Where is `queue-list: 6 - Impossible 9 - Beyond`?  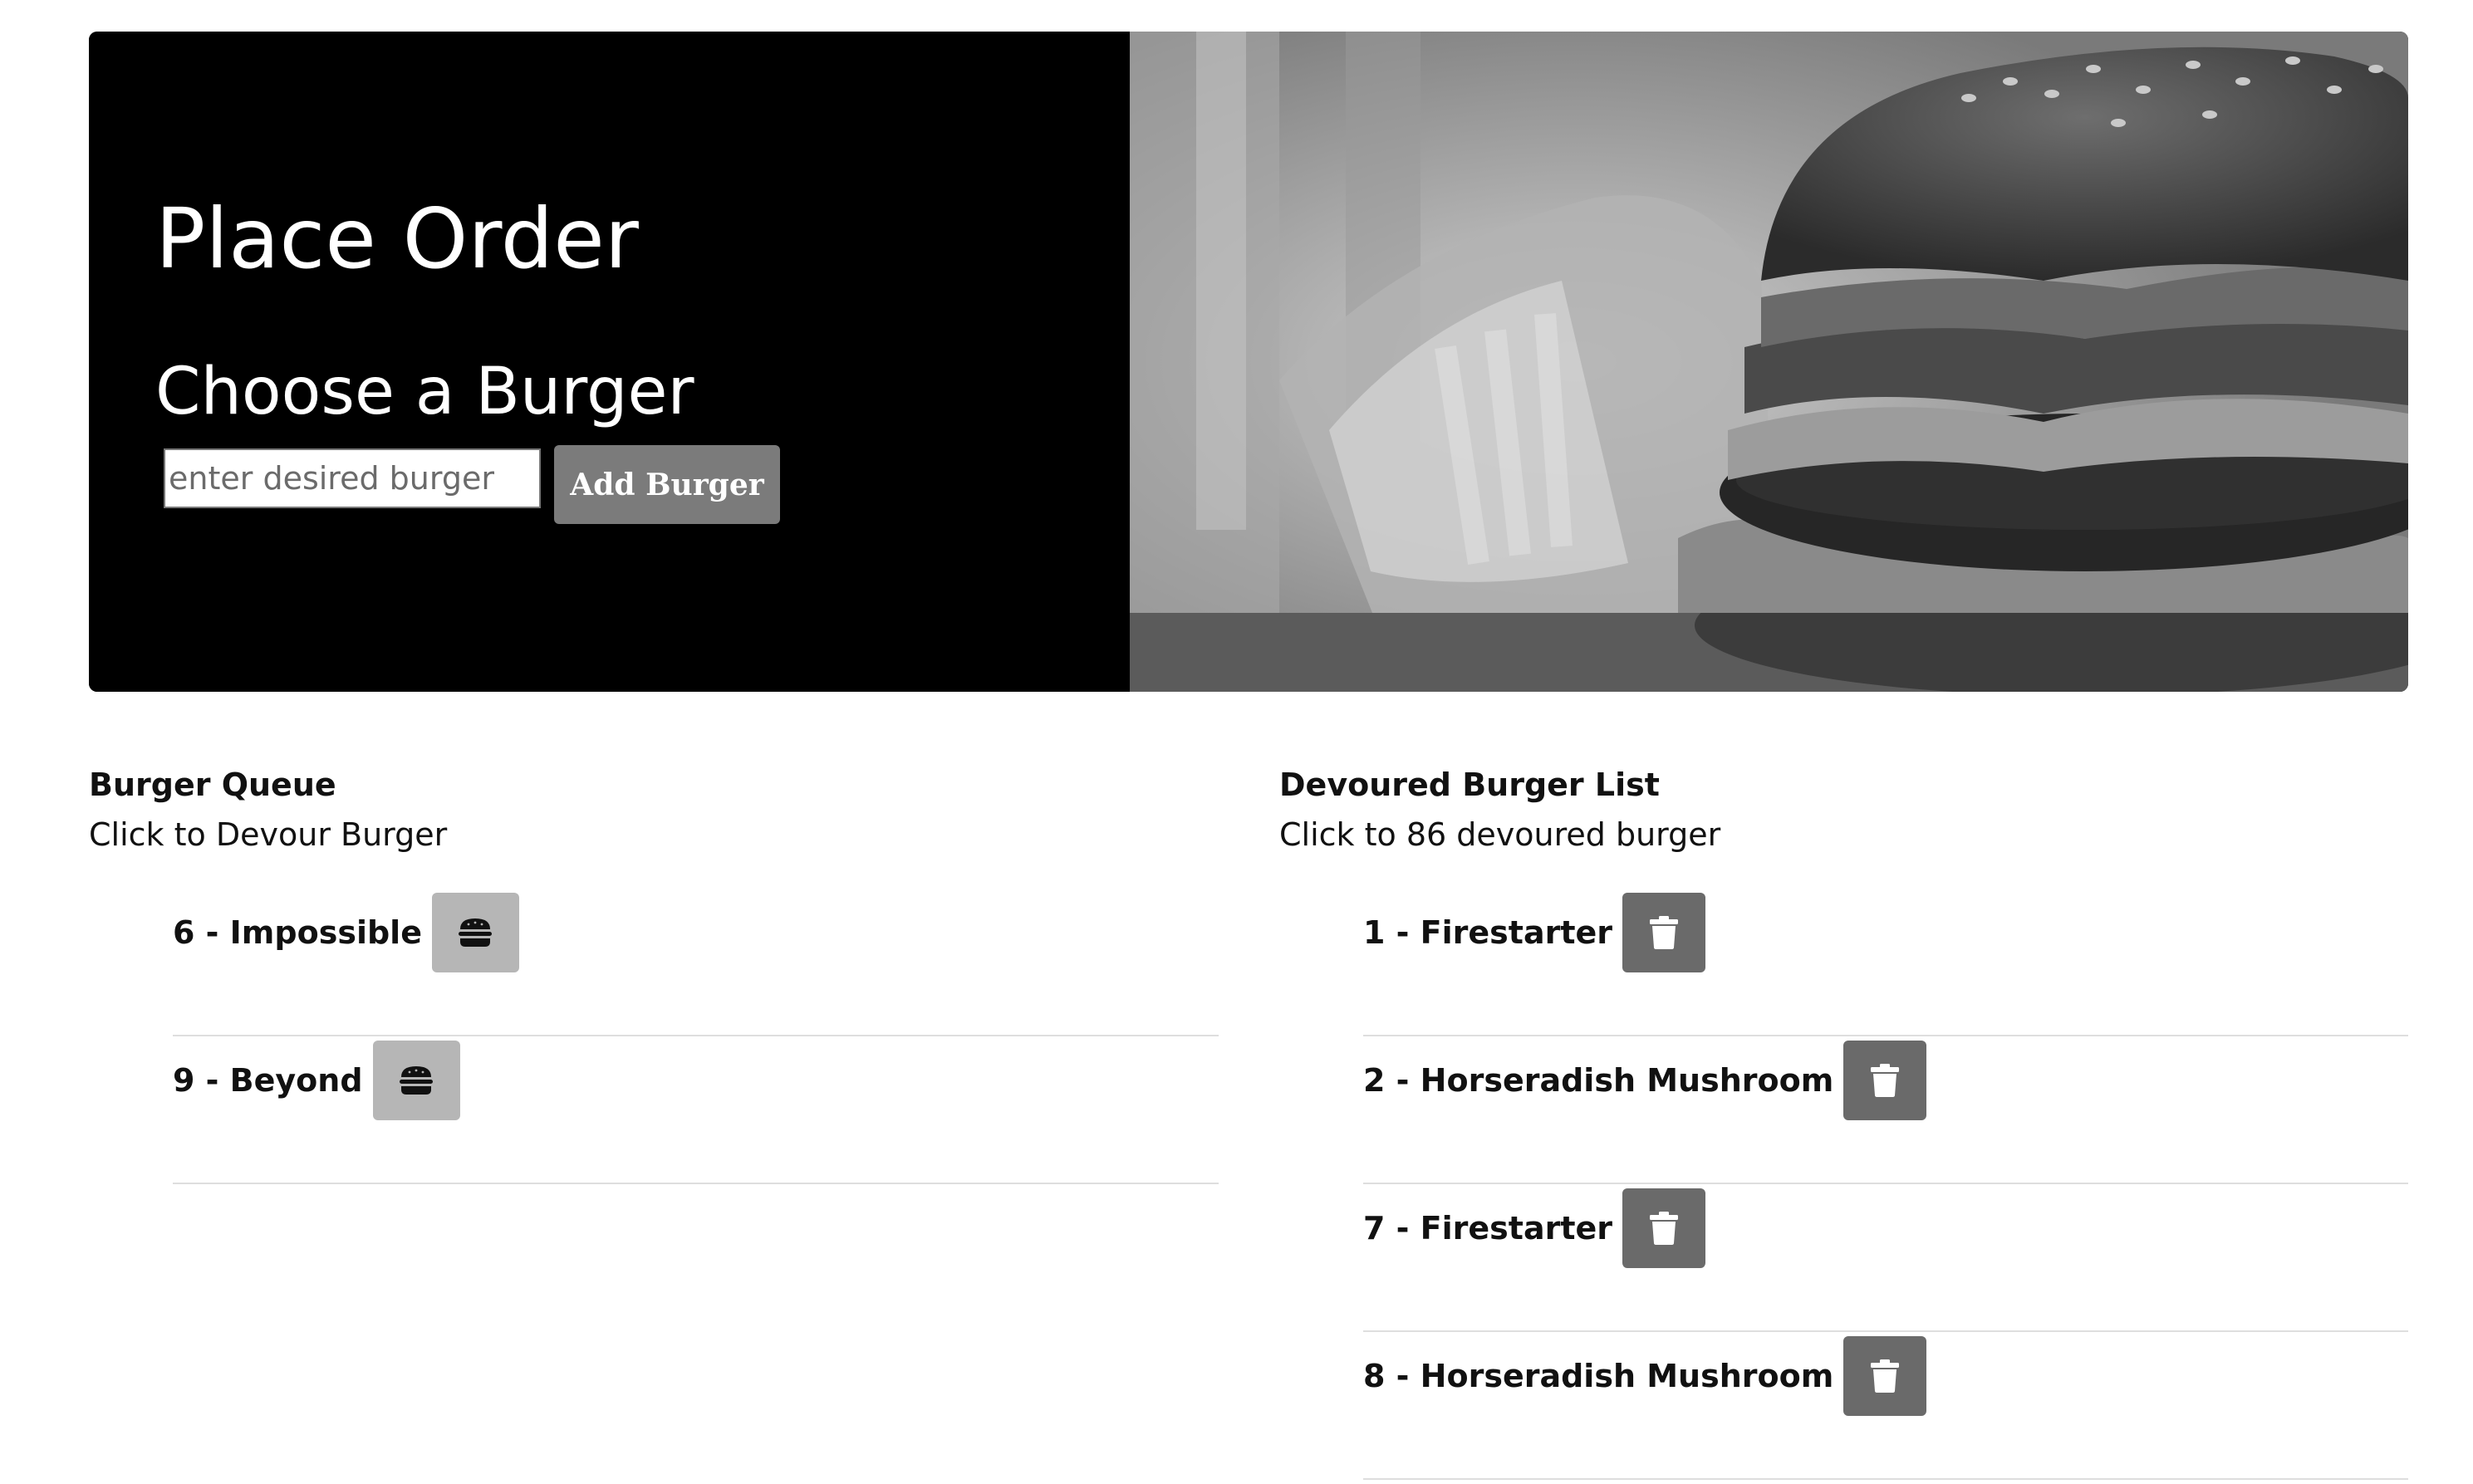 queue-list: 6 - Impossible 9 - Beyond is located at coordinates (696, 1036).